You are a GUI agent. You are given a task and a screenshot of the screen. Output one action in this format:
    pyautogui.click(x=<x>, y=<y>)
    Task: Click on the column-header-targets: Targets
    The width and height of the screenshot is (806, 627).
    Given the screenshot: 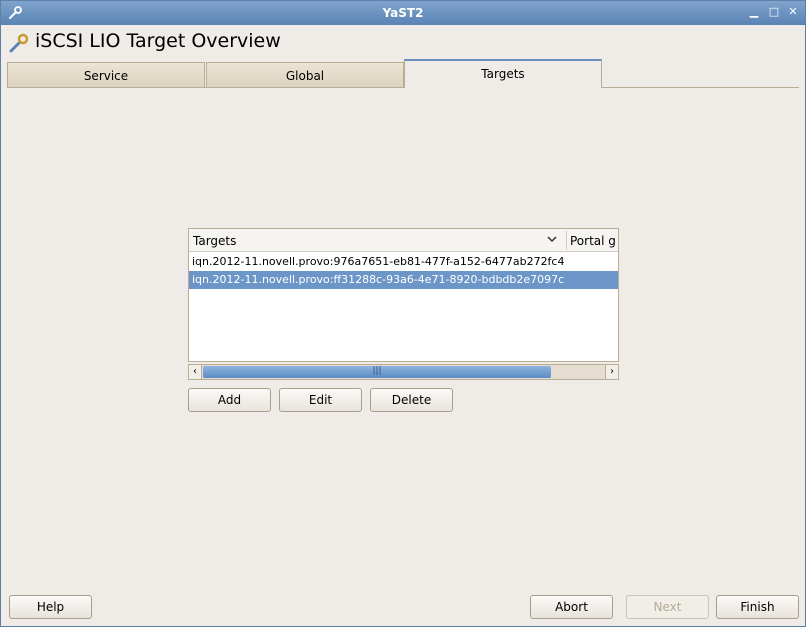 What is the action you would take?
    pyautogui.click(x=214, y=241)
    